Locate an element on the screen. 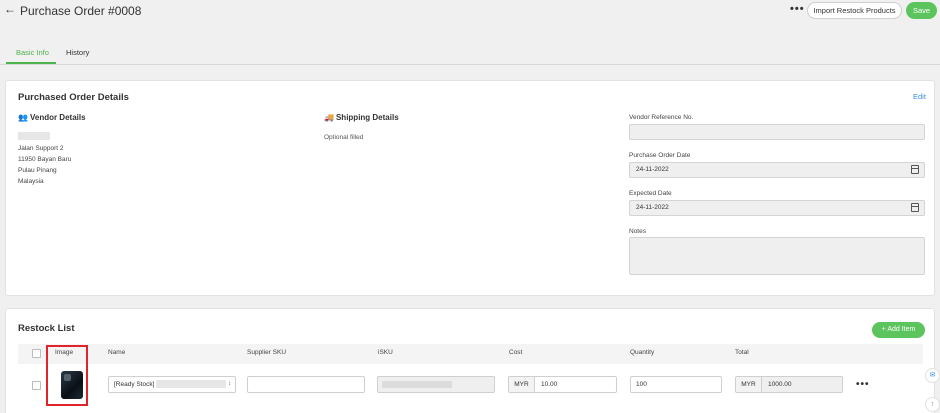  vendor-name-redacted is located at coordinates (34, 136).